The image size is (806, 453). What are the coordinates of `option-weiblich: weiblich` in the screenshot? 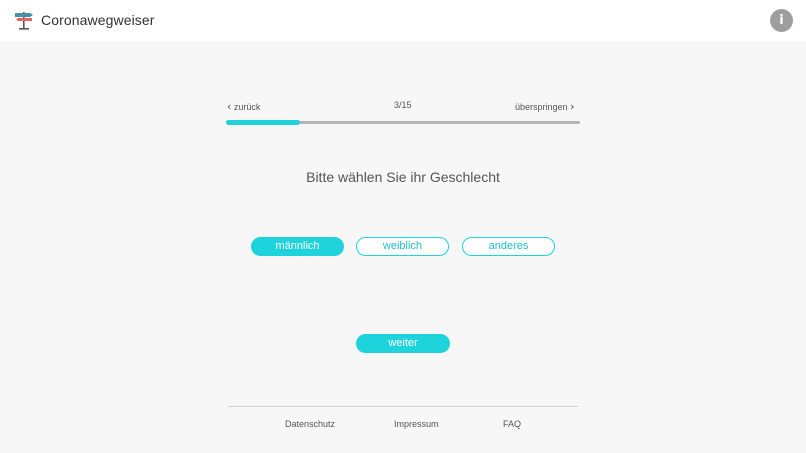 It's located at (402, 246).